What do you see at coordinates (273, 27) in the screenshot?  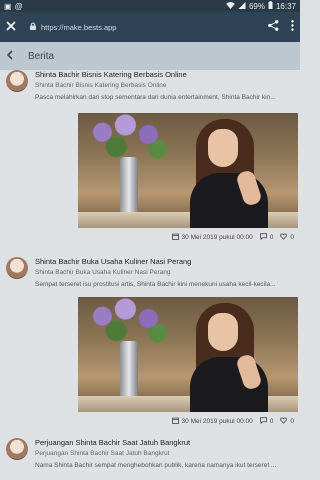 I see `share-icon` at bounding box center [273, 27].